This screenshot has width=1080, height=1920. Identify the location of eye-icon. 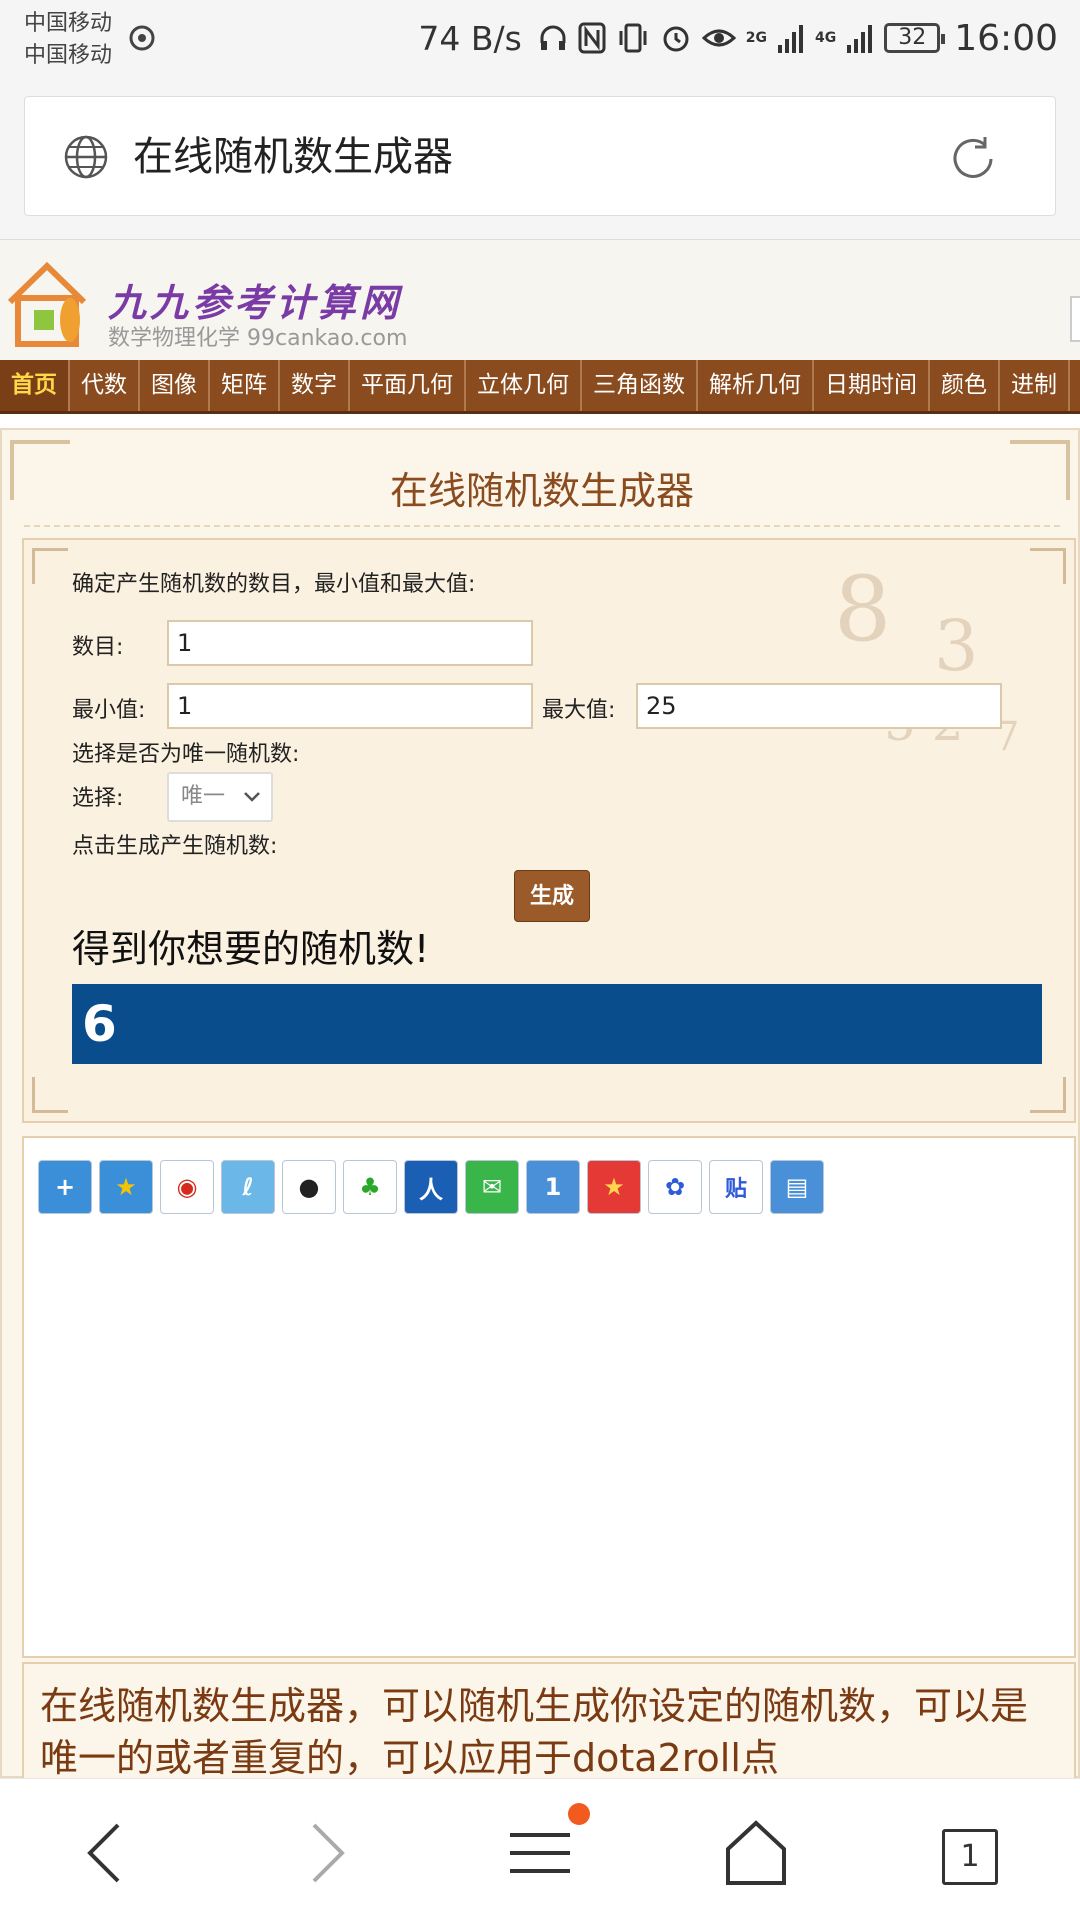
(718, 38).